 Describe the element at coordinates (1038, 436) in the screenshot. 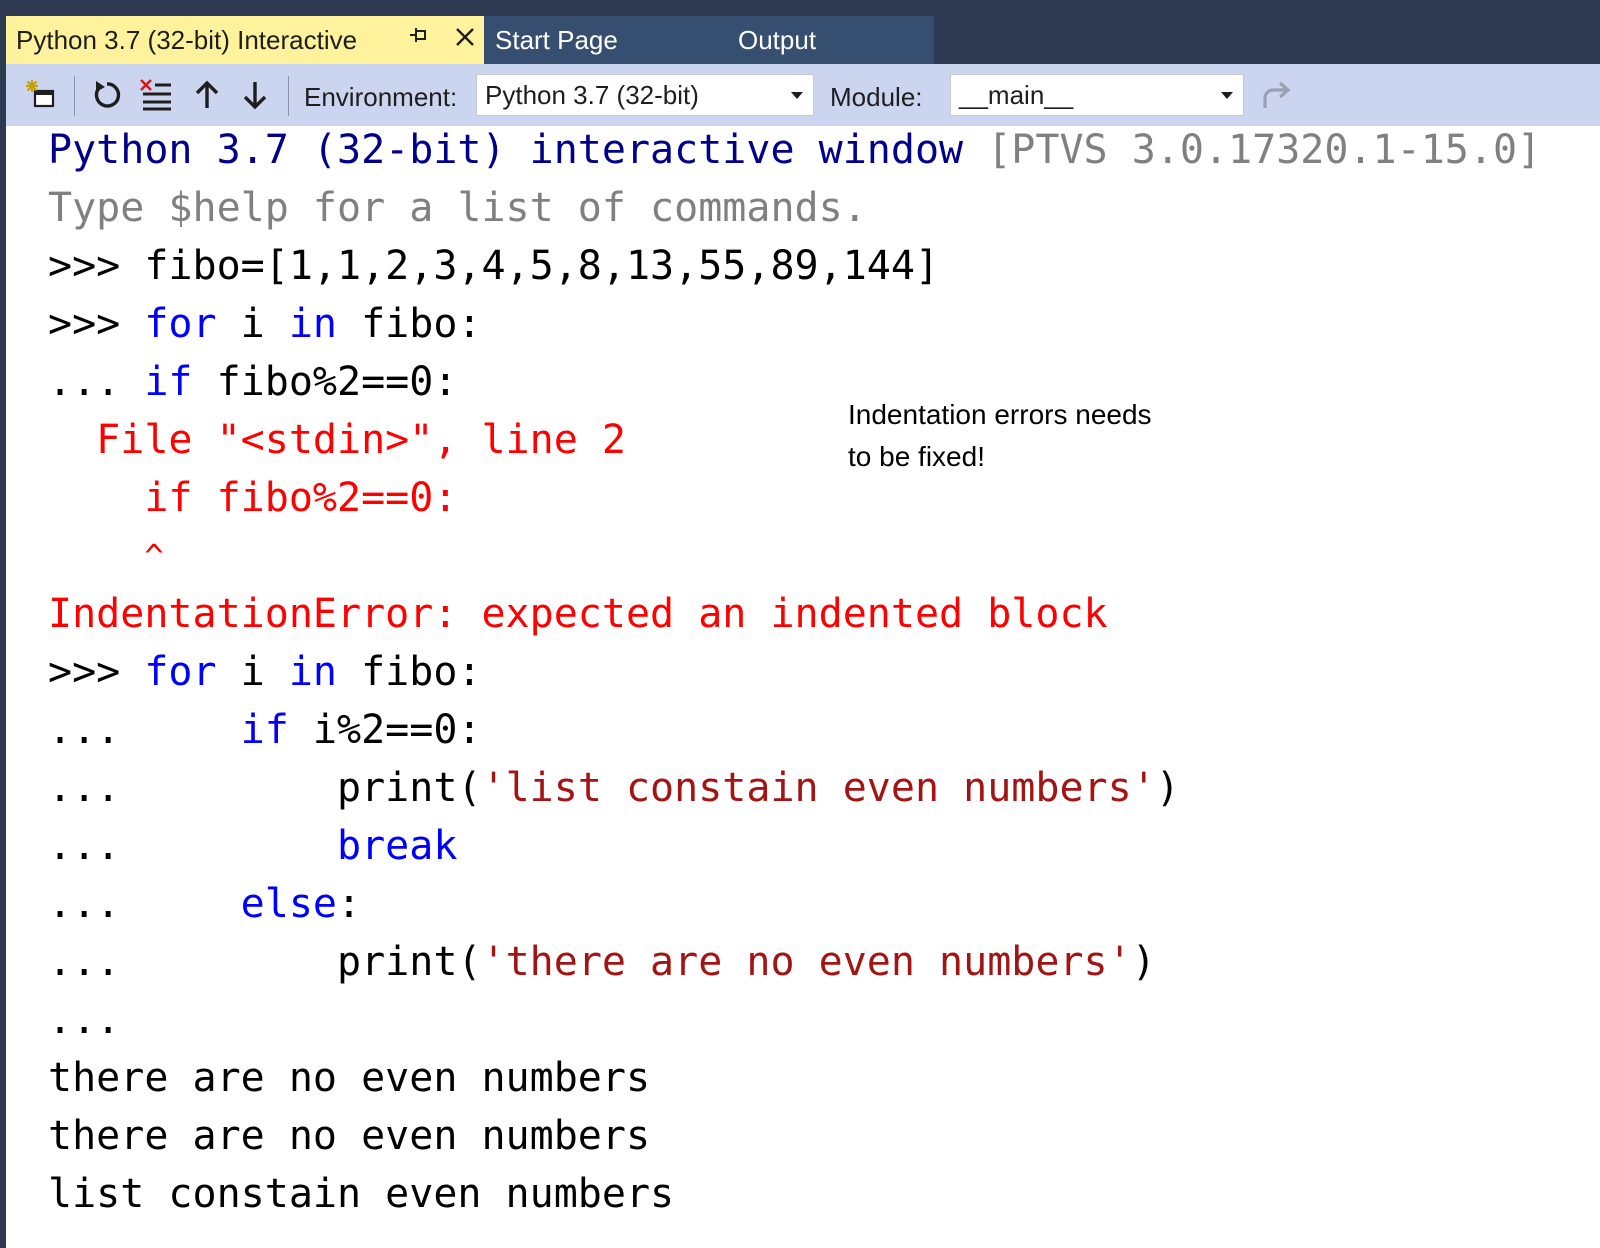

I see `annotation-note: Indentation errors needs to be fixed!` at that location.